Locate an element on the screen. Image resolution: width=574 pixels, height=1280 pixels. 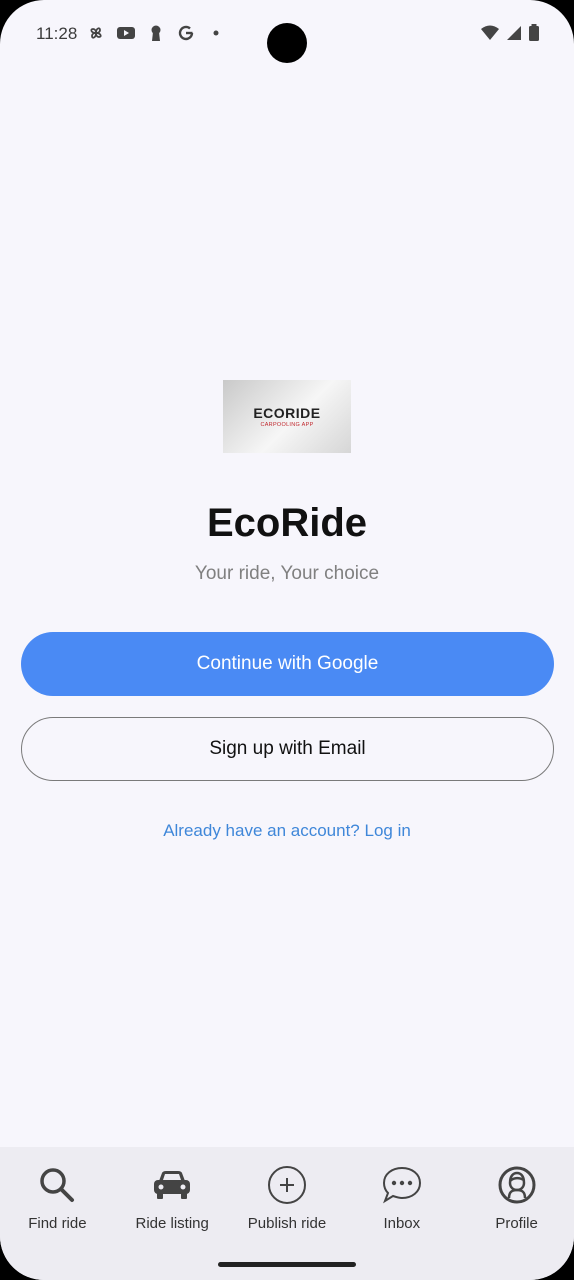
nav-item-profile: Profile is located at coordinates (516, 1213).